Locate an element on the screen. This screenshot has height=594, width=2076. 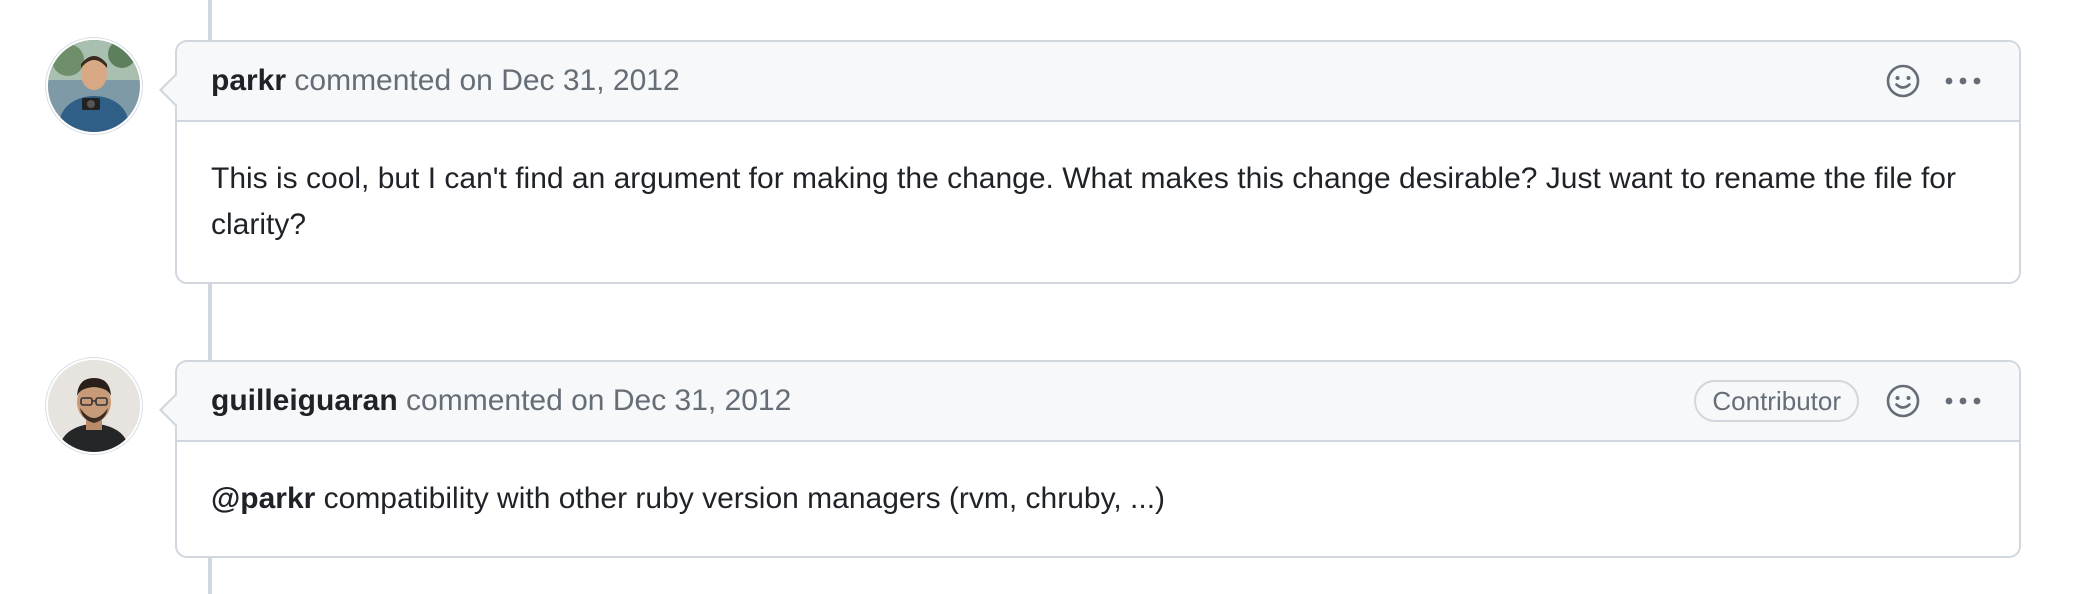
contributor-badge: Contributor is located at coordinates (1776, 401).